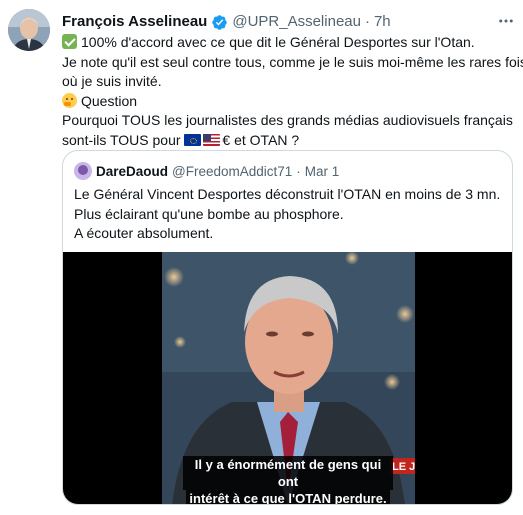 The image size is (523, 515). I want to click on tweet-line-6-start: sont-ils TOUS pour, so click(121, 139).